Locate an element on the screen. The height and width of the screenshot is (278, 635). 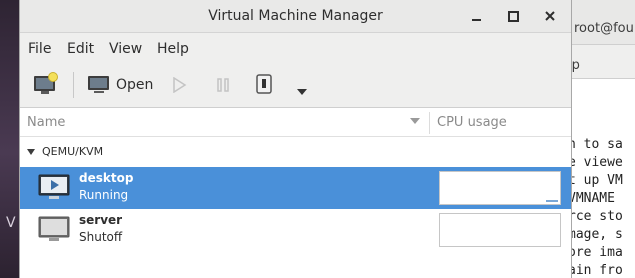
column-header-name: Name is located at coordinates (46, 122).